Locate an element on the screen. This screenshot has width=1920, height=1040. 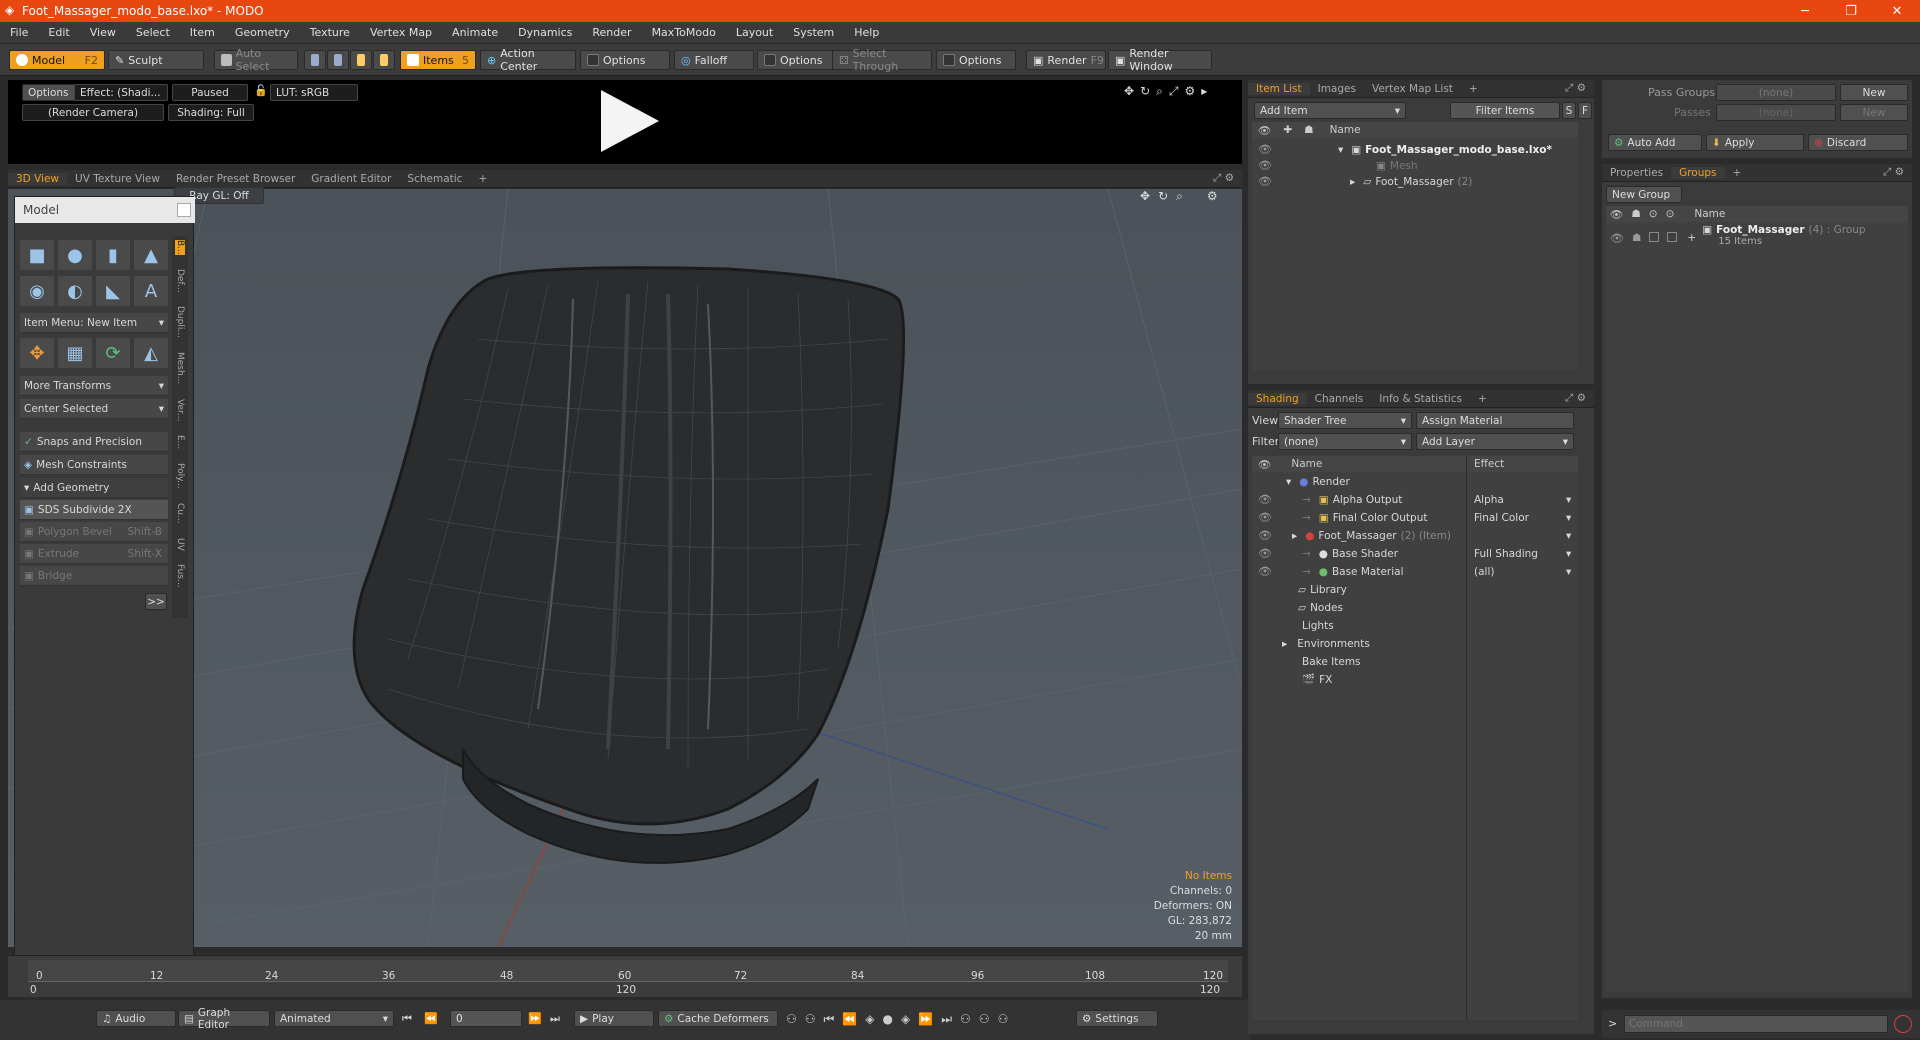
menu-vertex-map: Vertex Map is located at coordinates (401, 32).